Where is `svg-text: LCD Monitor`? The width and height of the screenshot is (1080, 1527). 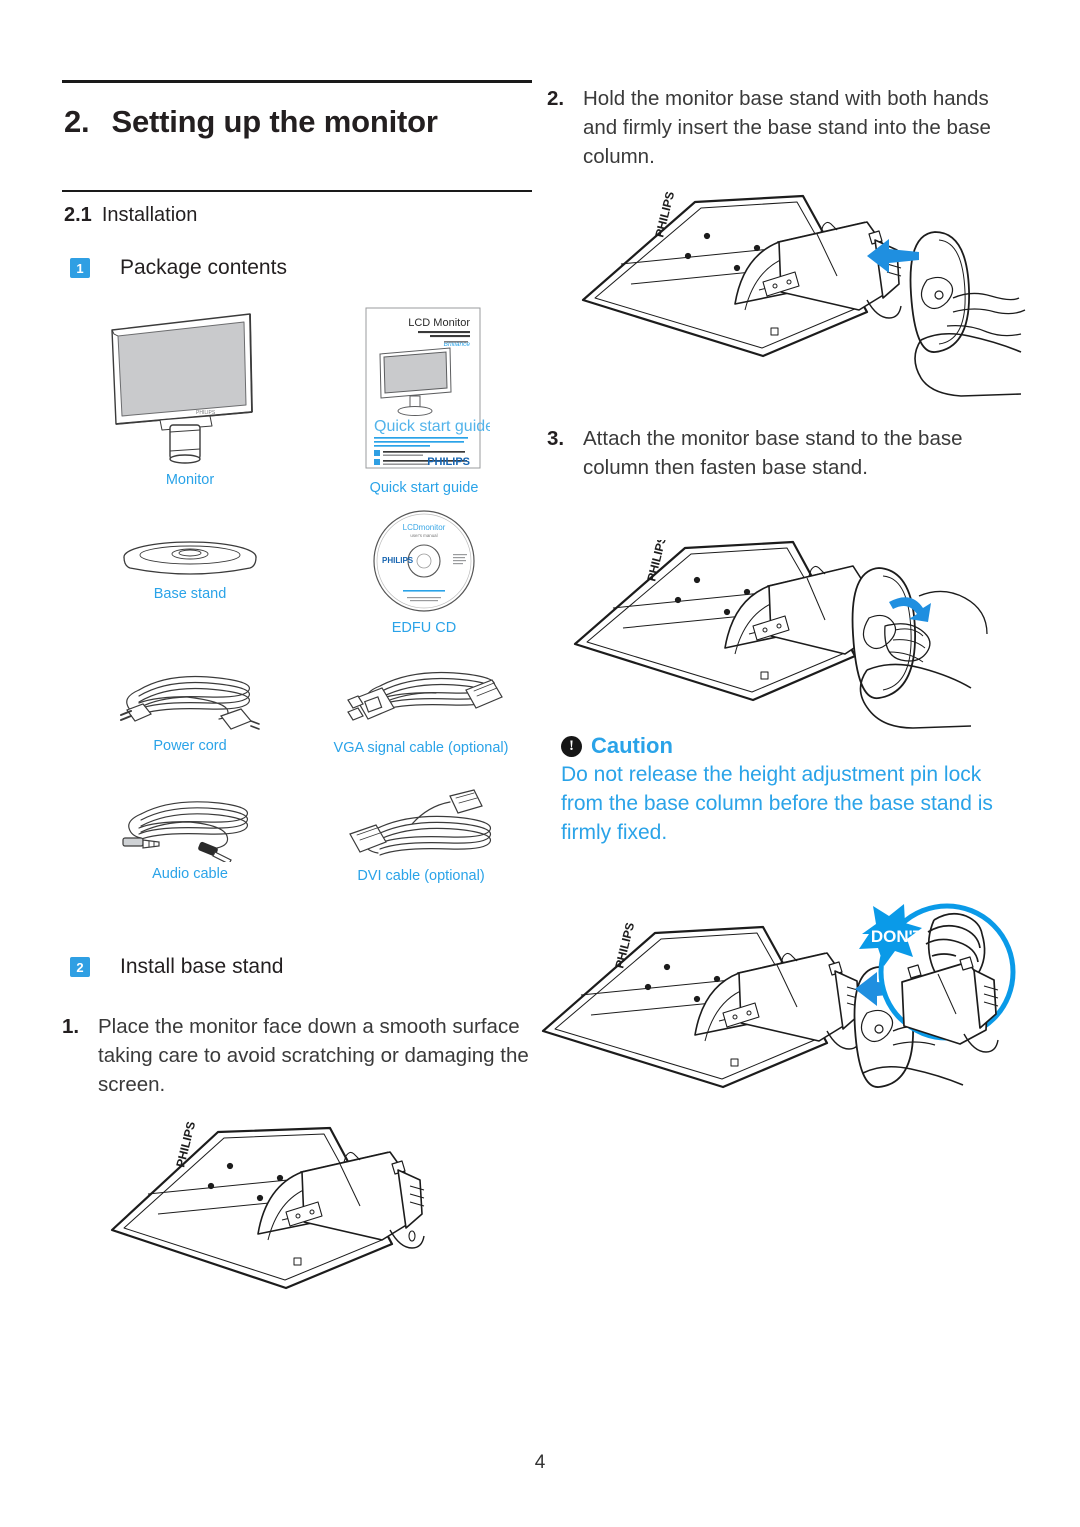 svg-text: LCD Monitor is located at coordinates (439, 323).